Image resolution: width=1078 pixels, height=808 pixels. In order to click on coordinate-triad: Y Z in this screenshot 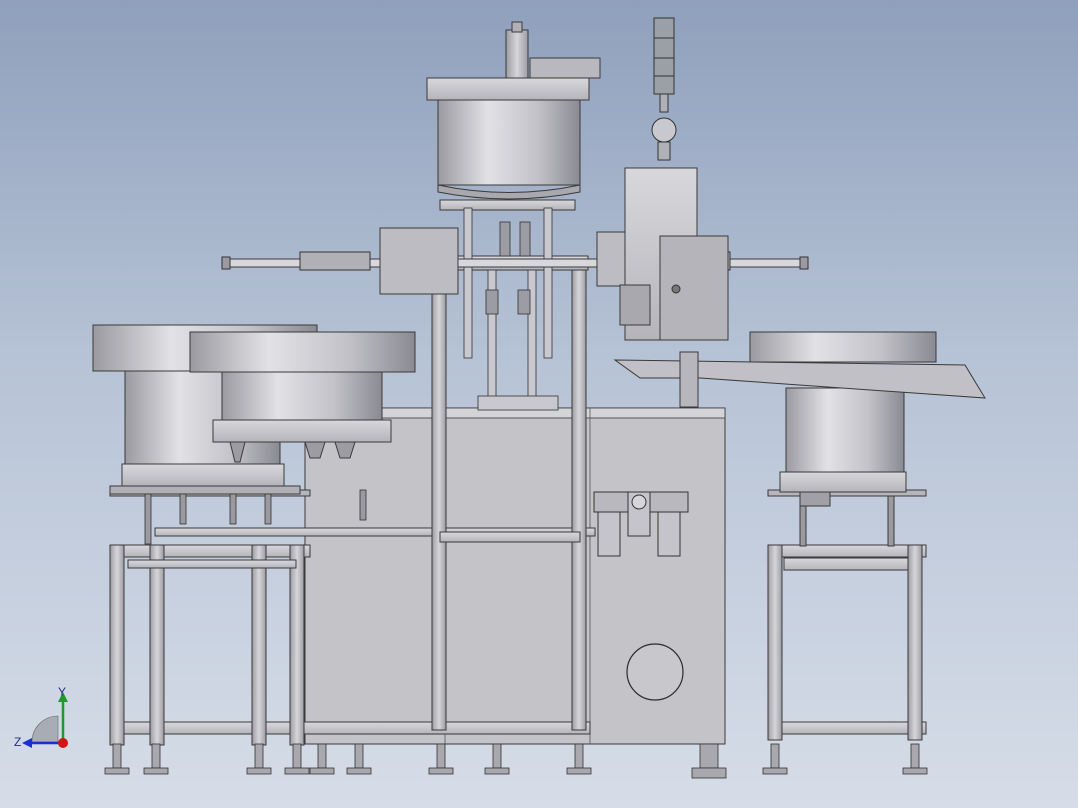, I will do `click(41, 717)`.